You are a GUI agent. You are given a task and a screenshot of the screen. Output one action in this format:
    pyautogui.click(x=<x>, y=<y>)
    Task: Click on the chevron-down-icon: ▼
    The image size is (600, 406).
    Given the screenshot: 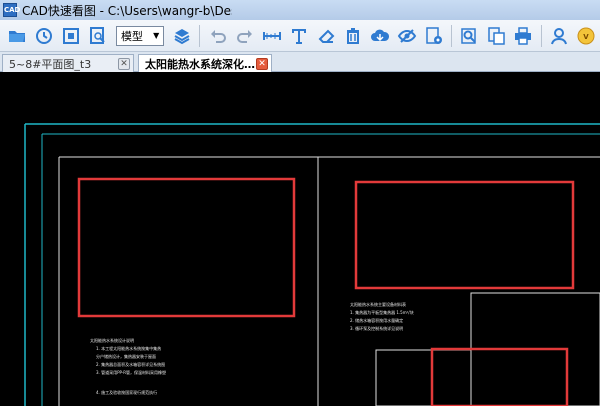 What is the action you would take?
    pyautogui.click(x=156, y=35)
    